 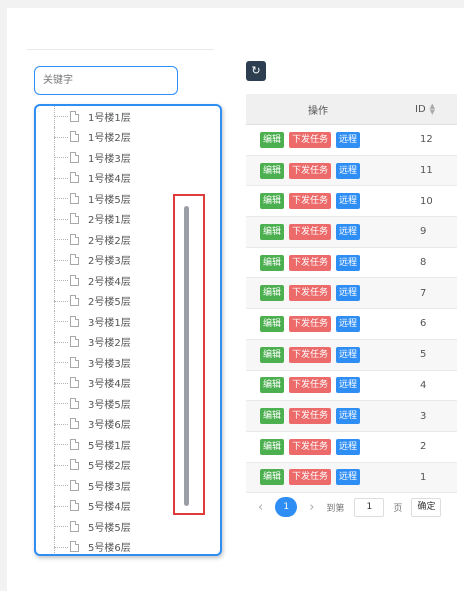 I want to click on table-row: 编辑 下发任务 远程 12, so click(x=351, y=140).